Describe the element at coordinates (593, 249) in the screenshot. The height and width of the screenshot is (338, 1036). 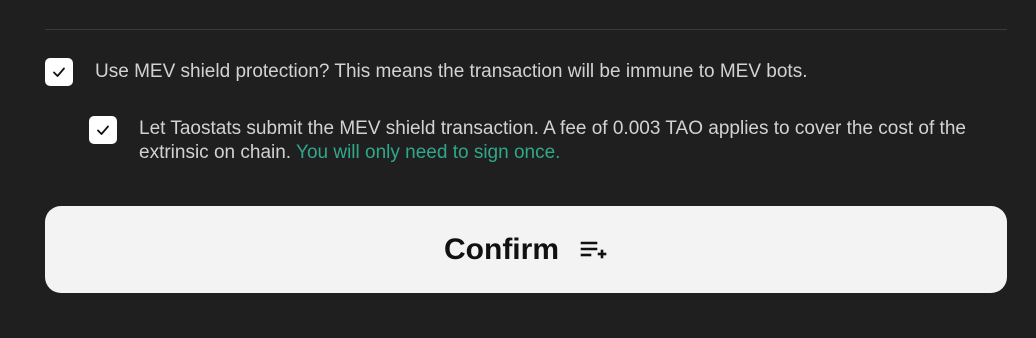
I see `playlist-add-icon` at that location.